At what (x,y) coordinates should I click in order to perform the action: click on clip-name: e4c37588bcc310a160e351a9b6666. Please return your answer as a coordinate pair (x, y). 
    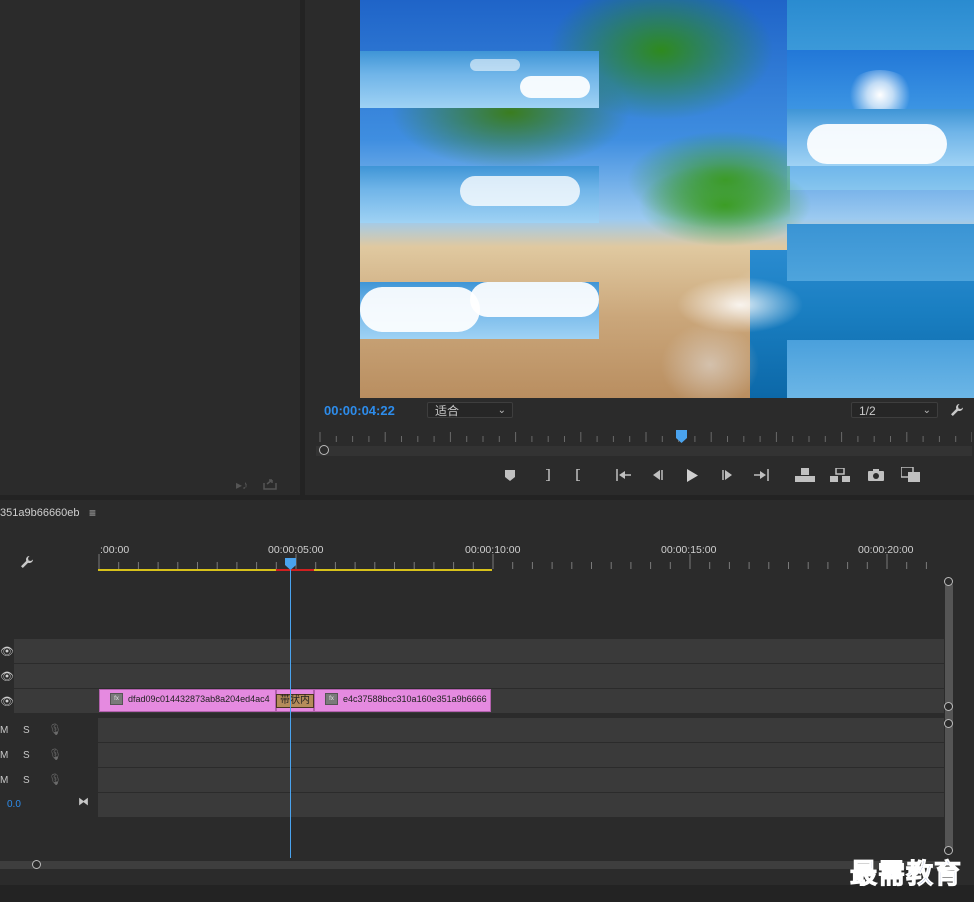
    Looking at the image, I should click on (415, 699).